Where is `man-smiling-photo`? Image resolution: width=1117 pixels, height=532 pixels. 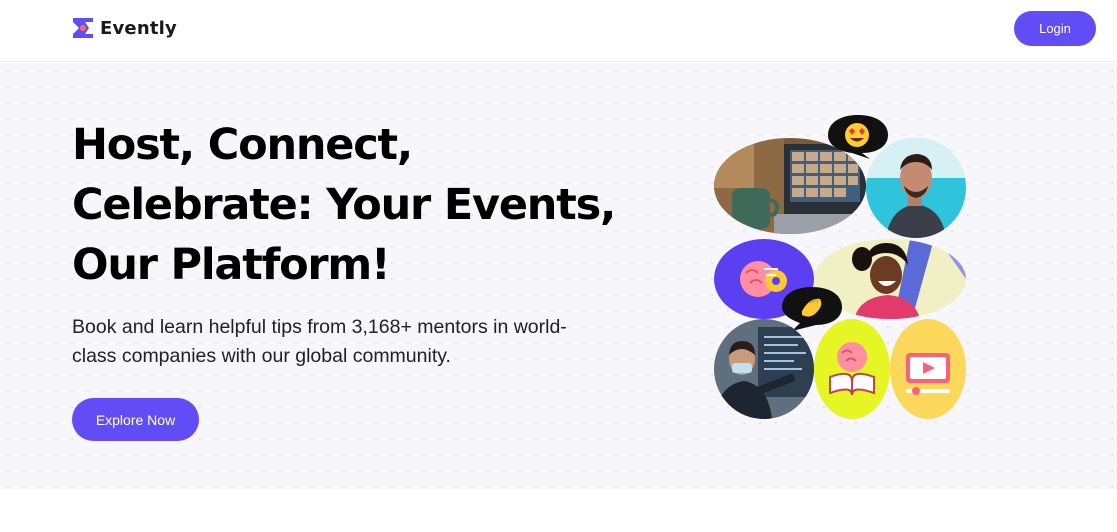
man-smiling-photo is located at coordinates (916, 188).